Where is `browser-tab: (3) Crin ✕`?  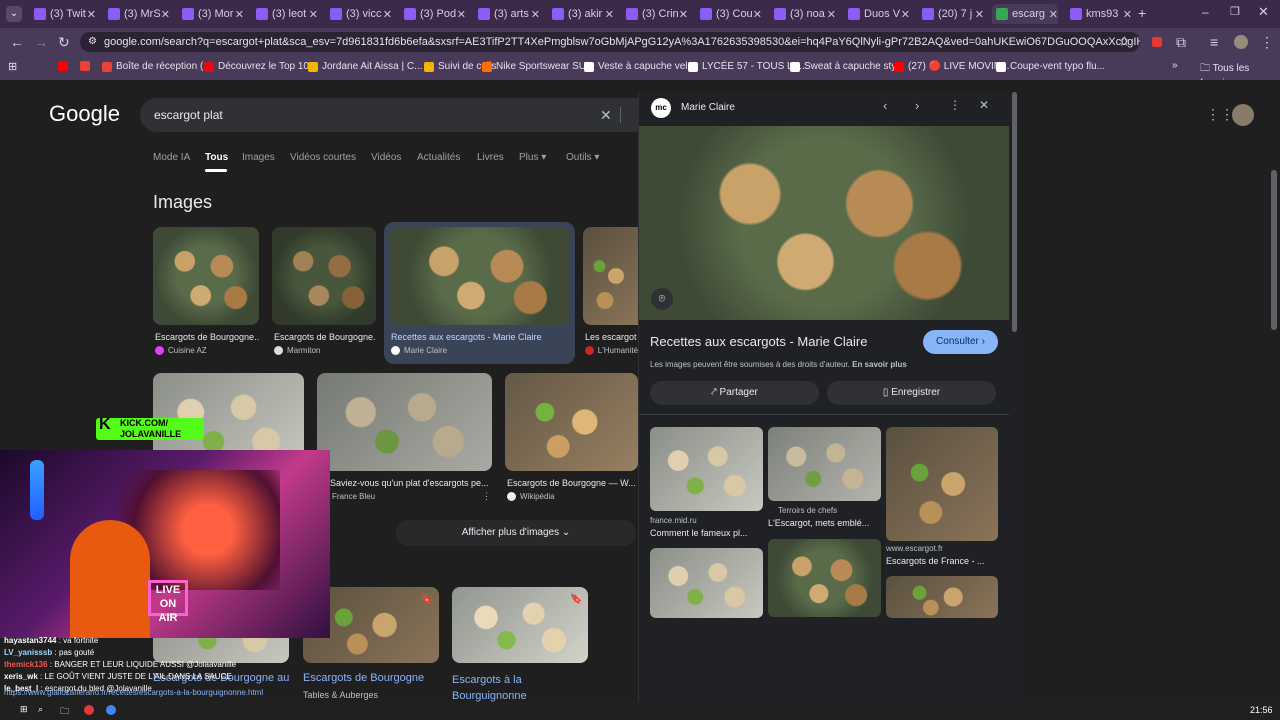
browser-tab: (3) Crin ✕ is located at coordinates (655, 14).